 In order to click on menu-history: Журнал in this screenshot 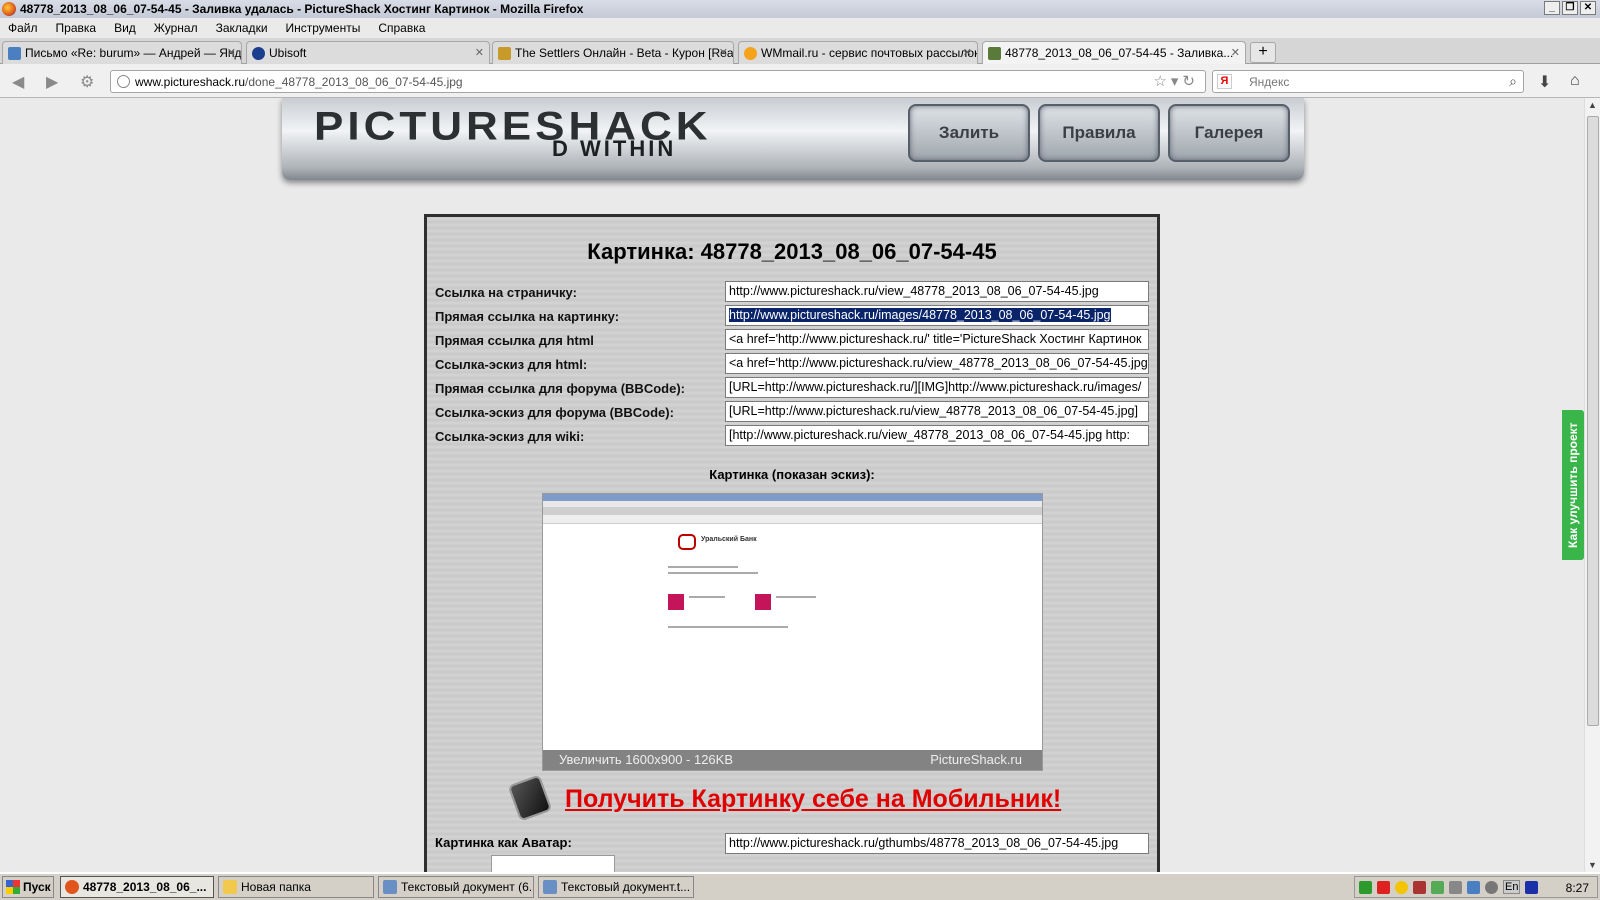, I will do `click(176, 28)`.